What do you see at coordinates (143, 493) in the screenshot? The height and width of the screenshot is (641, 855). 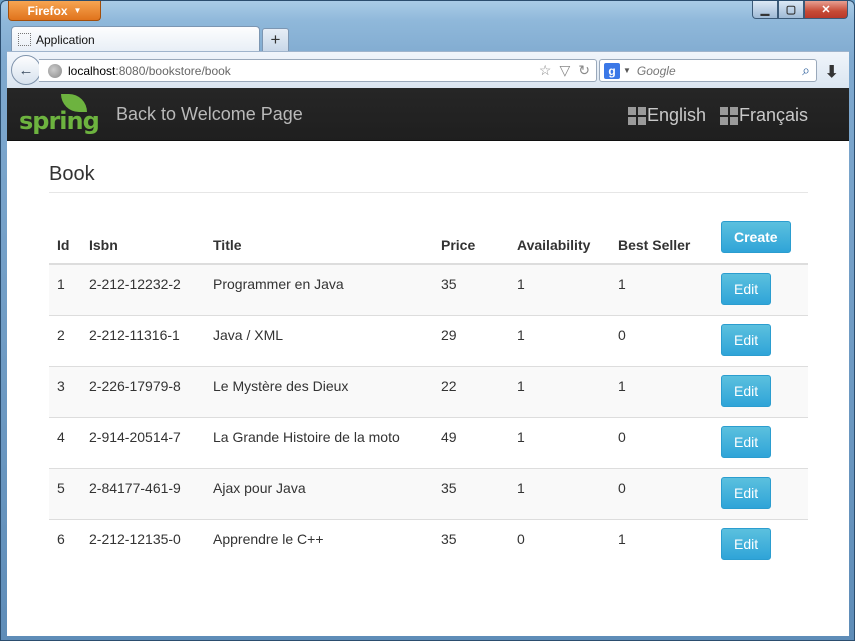 I see `cell-isbn: 2-84177-461-9` at bounding box center [143, 493].